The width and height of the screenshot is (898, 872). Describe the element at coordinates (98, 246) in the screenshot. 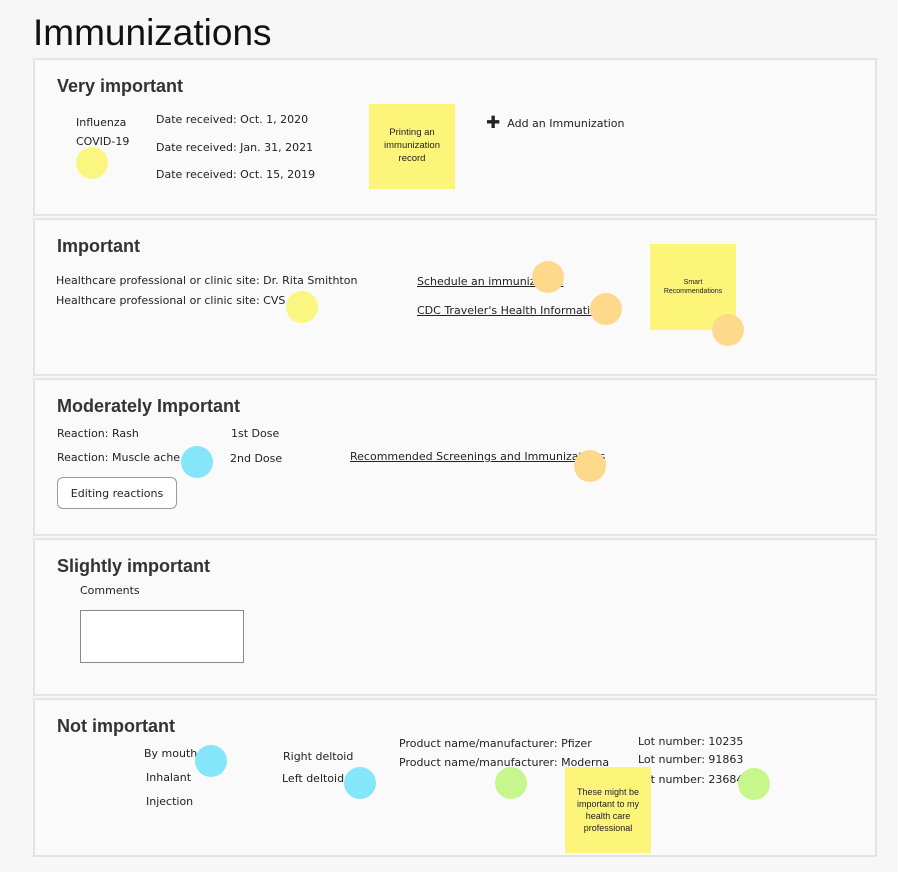

I see `section-title: Important` at that location.